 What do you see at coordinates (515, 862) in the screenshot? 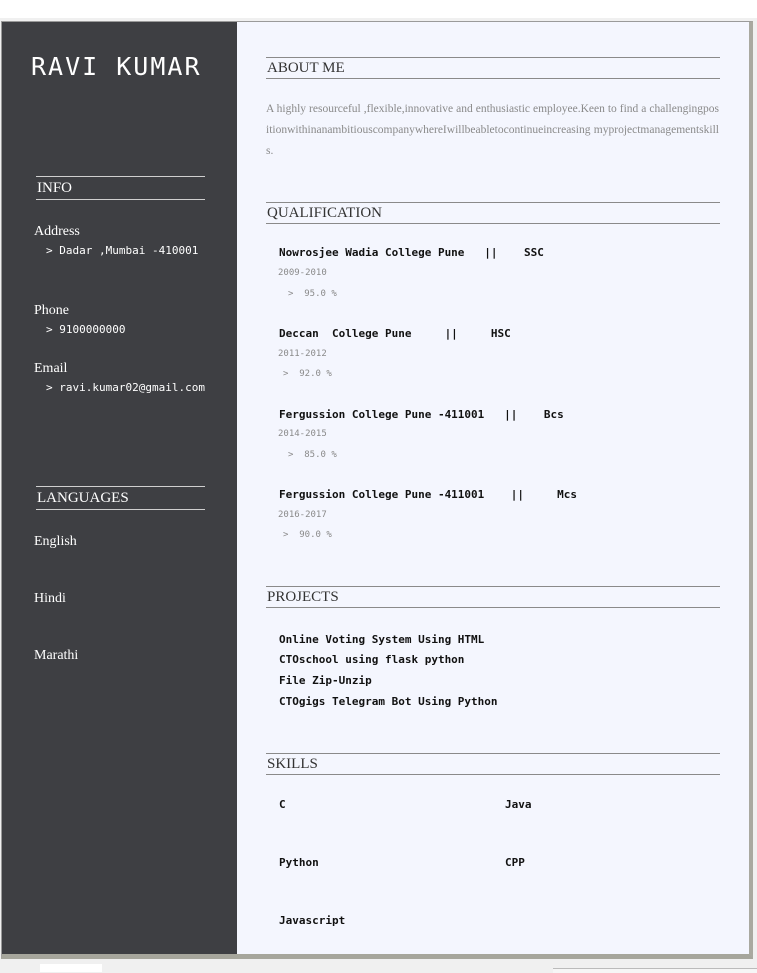
I see `skill-item: CPP` at bounding box center [515, 862].